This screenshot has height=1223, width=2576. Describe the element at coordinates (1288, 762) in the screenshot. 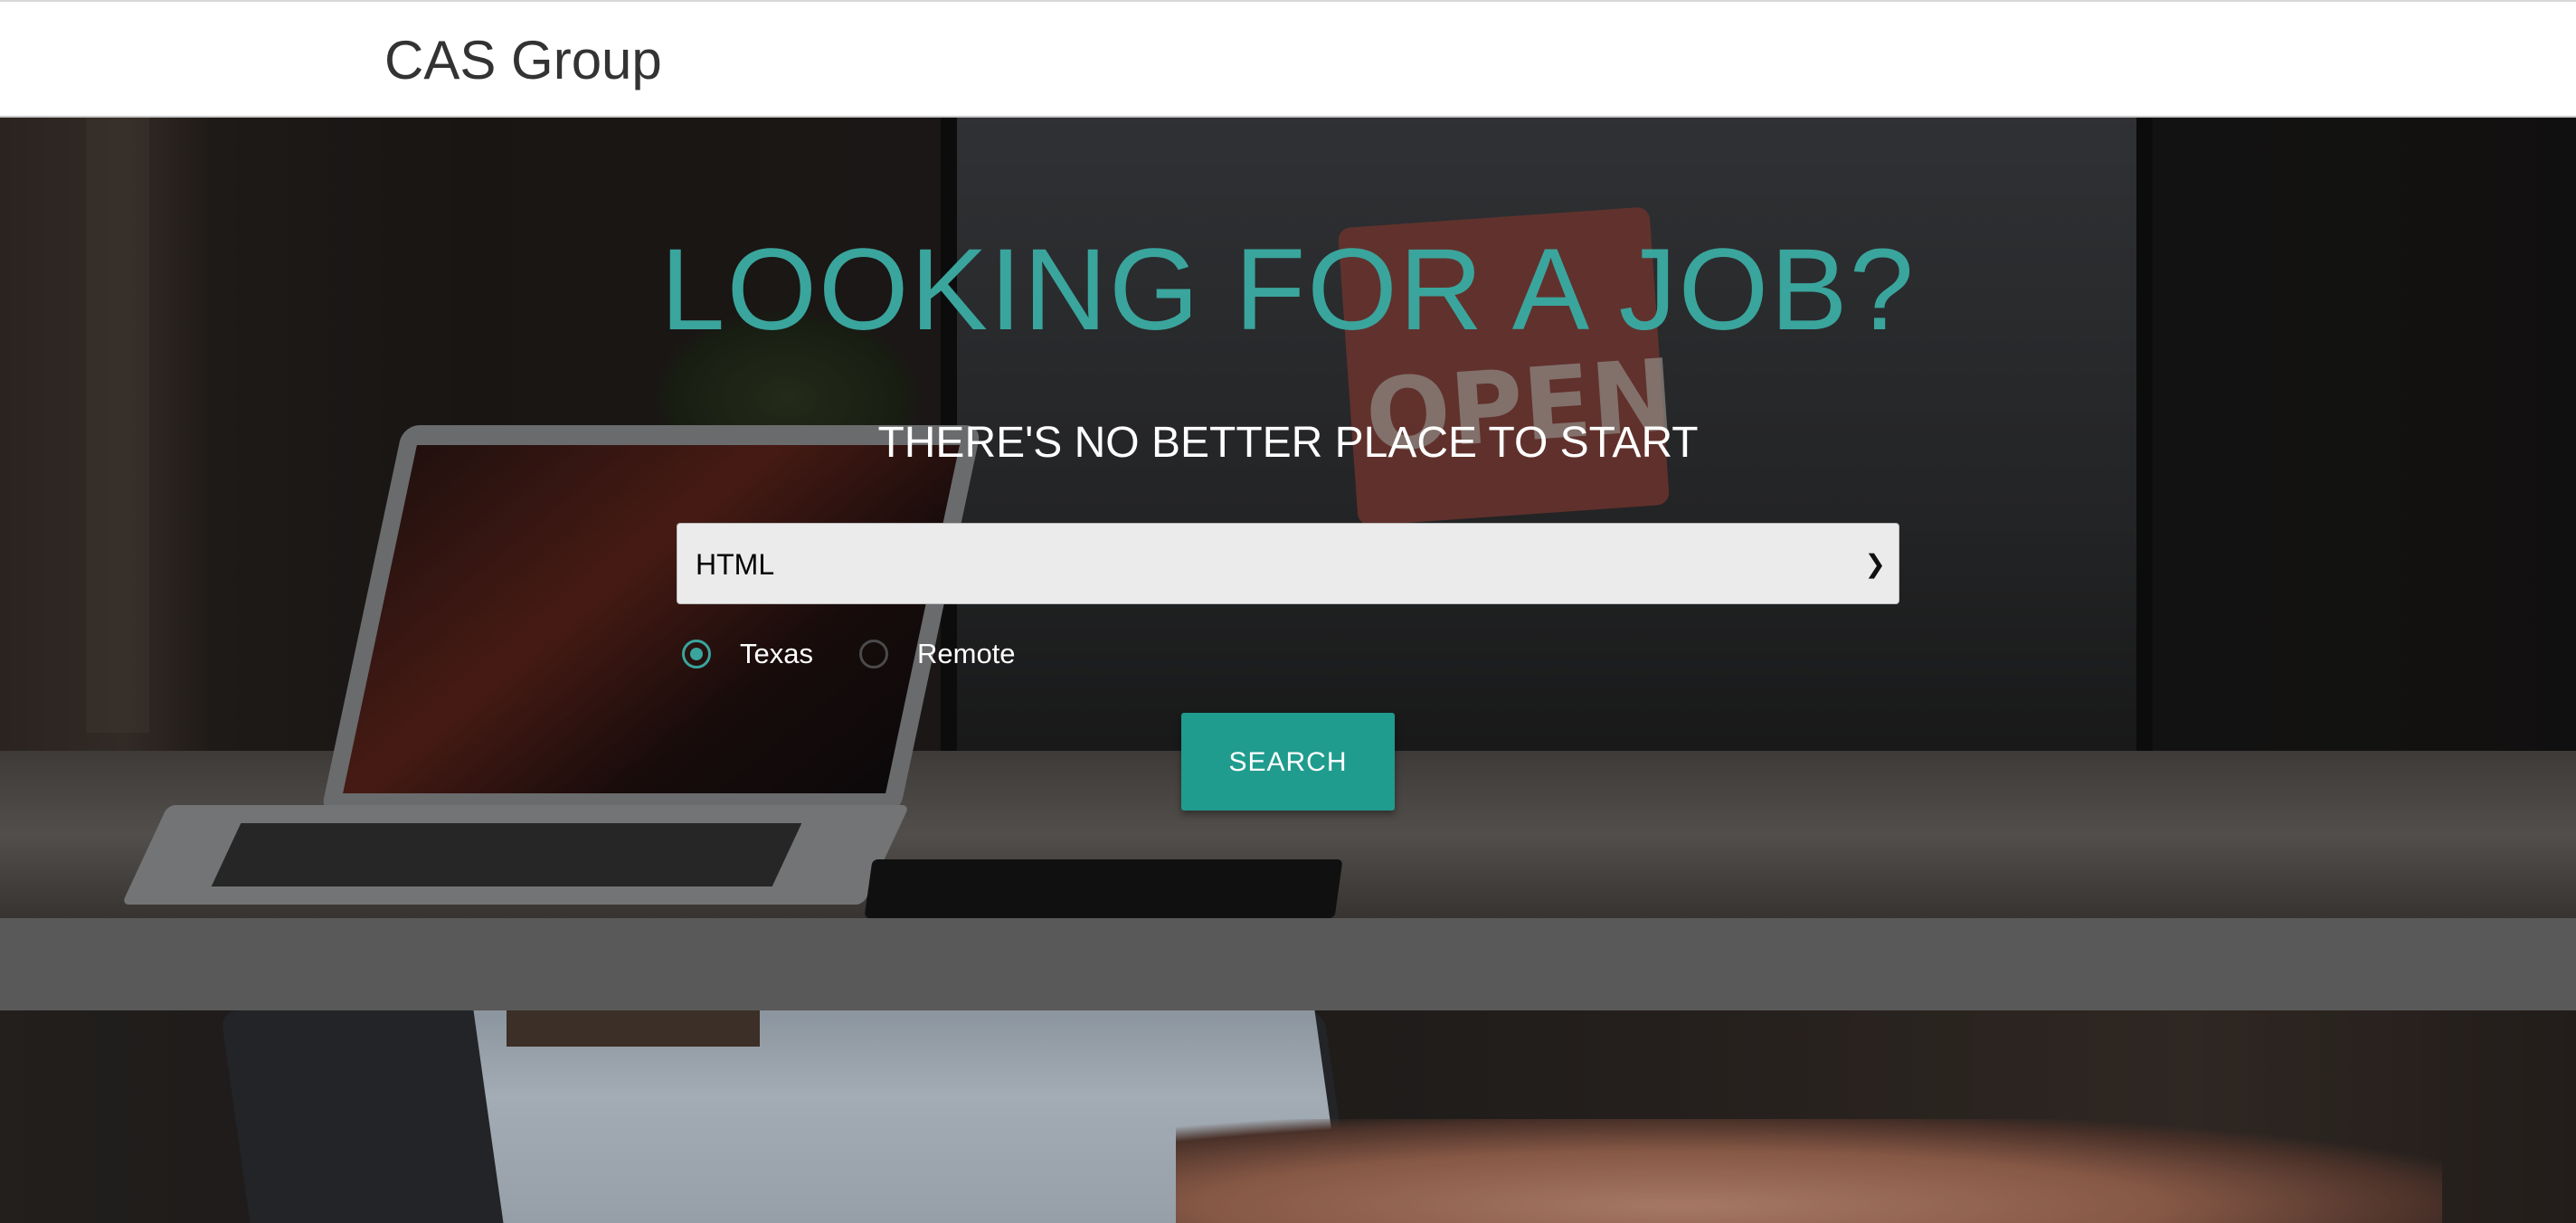

I see `search-button: SEARCH` at that location.